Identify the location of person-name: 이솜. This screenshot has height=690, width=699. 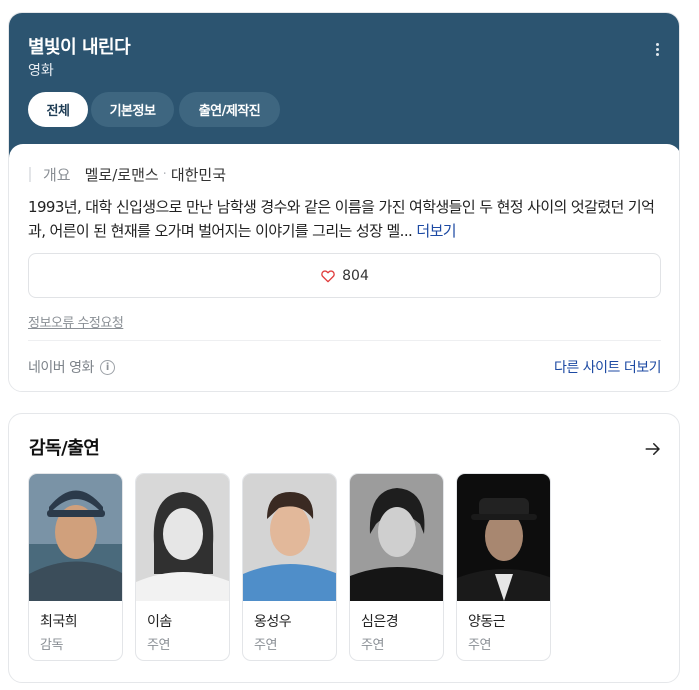
(159, 622).